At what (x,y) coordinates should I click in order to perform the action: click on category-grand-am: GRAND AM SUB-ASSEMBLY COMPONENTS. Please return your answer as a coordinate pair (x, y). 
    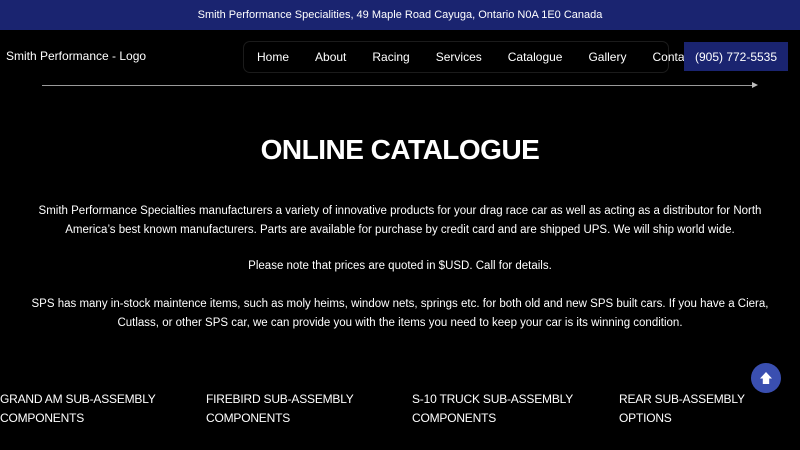
    Looking at the image, I should click on (90, 409).